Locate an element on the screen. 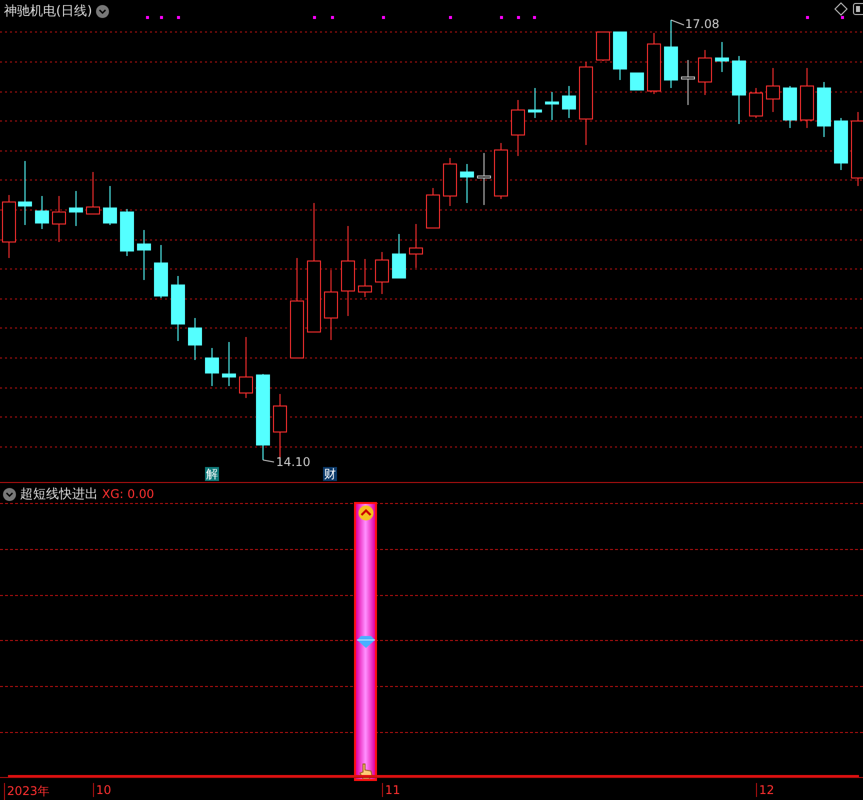  high-price-label: 17.08 is located at coordinates (702, 24).